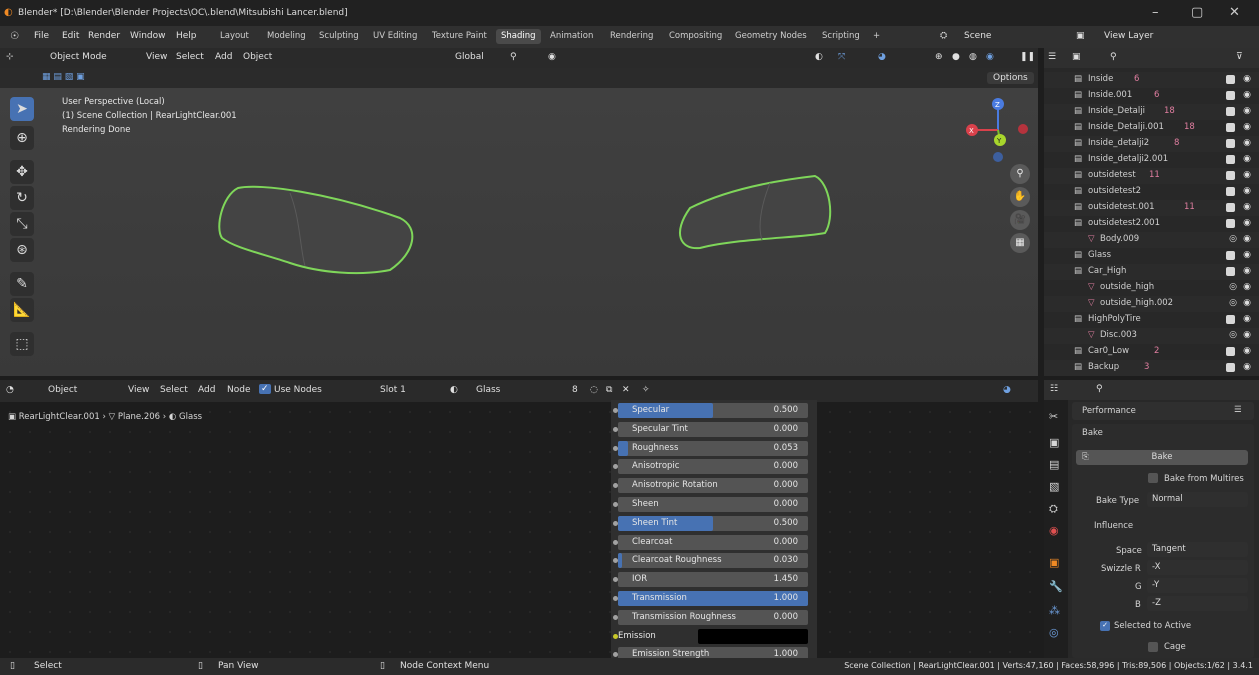 This screenshot has width=1259, height=675. Describe the element at coordinates (1151, 144) in the screenshot. I see `outliner-row: ▤ Inside_detalji2 8 ◉` at that location.